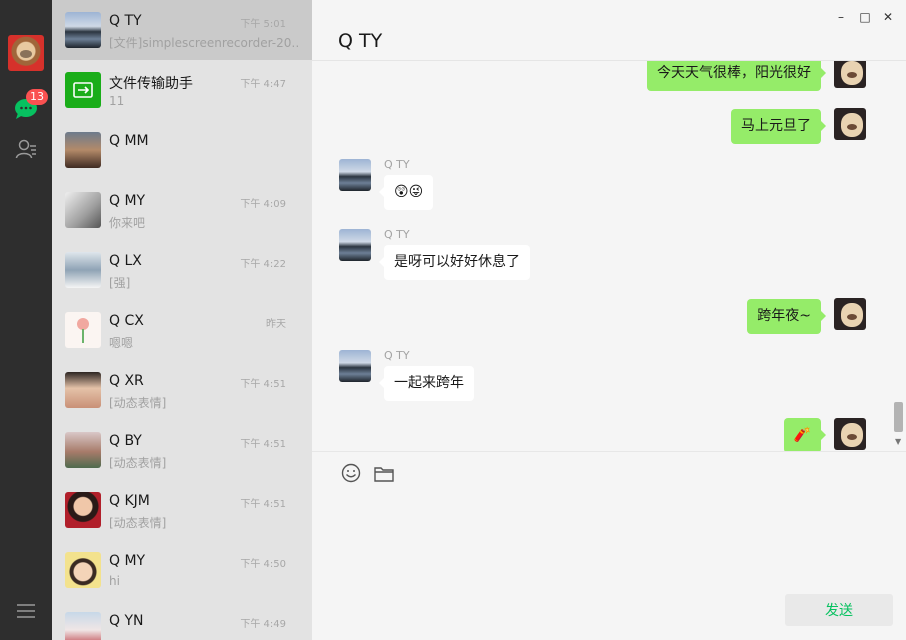 The width and height of the screenshot is (906, 640). What do you see at coordinates (126, 381) in the screenshot?
I see `conversation-name: Q XR` at bounding box center [126, 381].